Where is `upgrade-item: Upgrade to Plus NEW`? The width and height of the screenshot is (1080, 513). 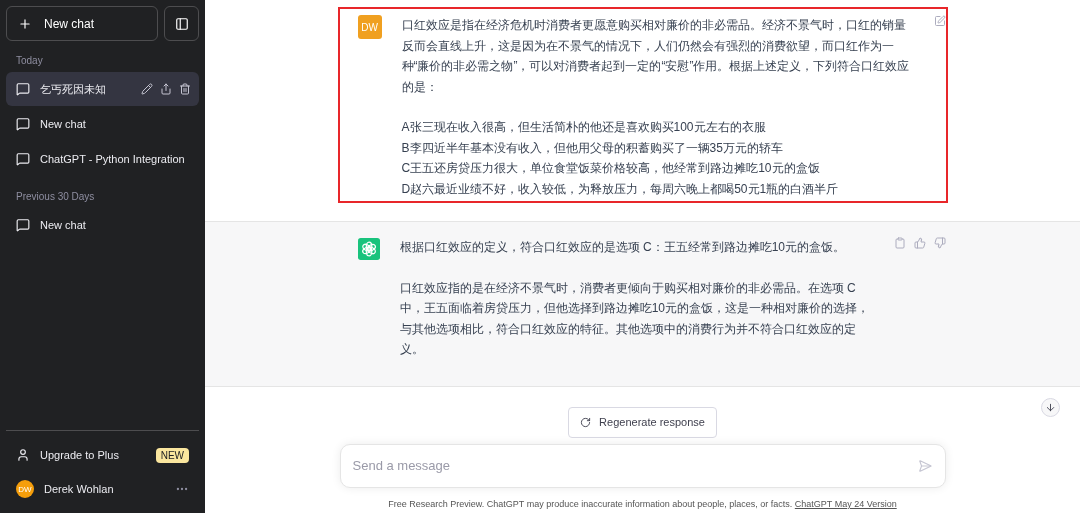
upgrade-item: Upgrade to Plus NEW is located at coordinates (102, 455).